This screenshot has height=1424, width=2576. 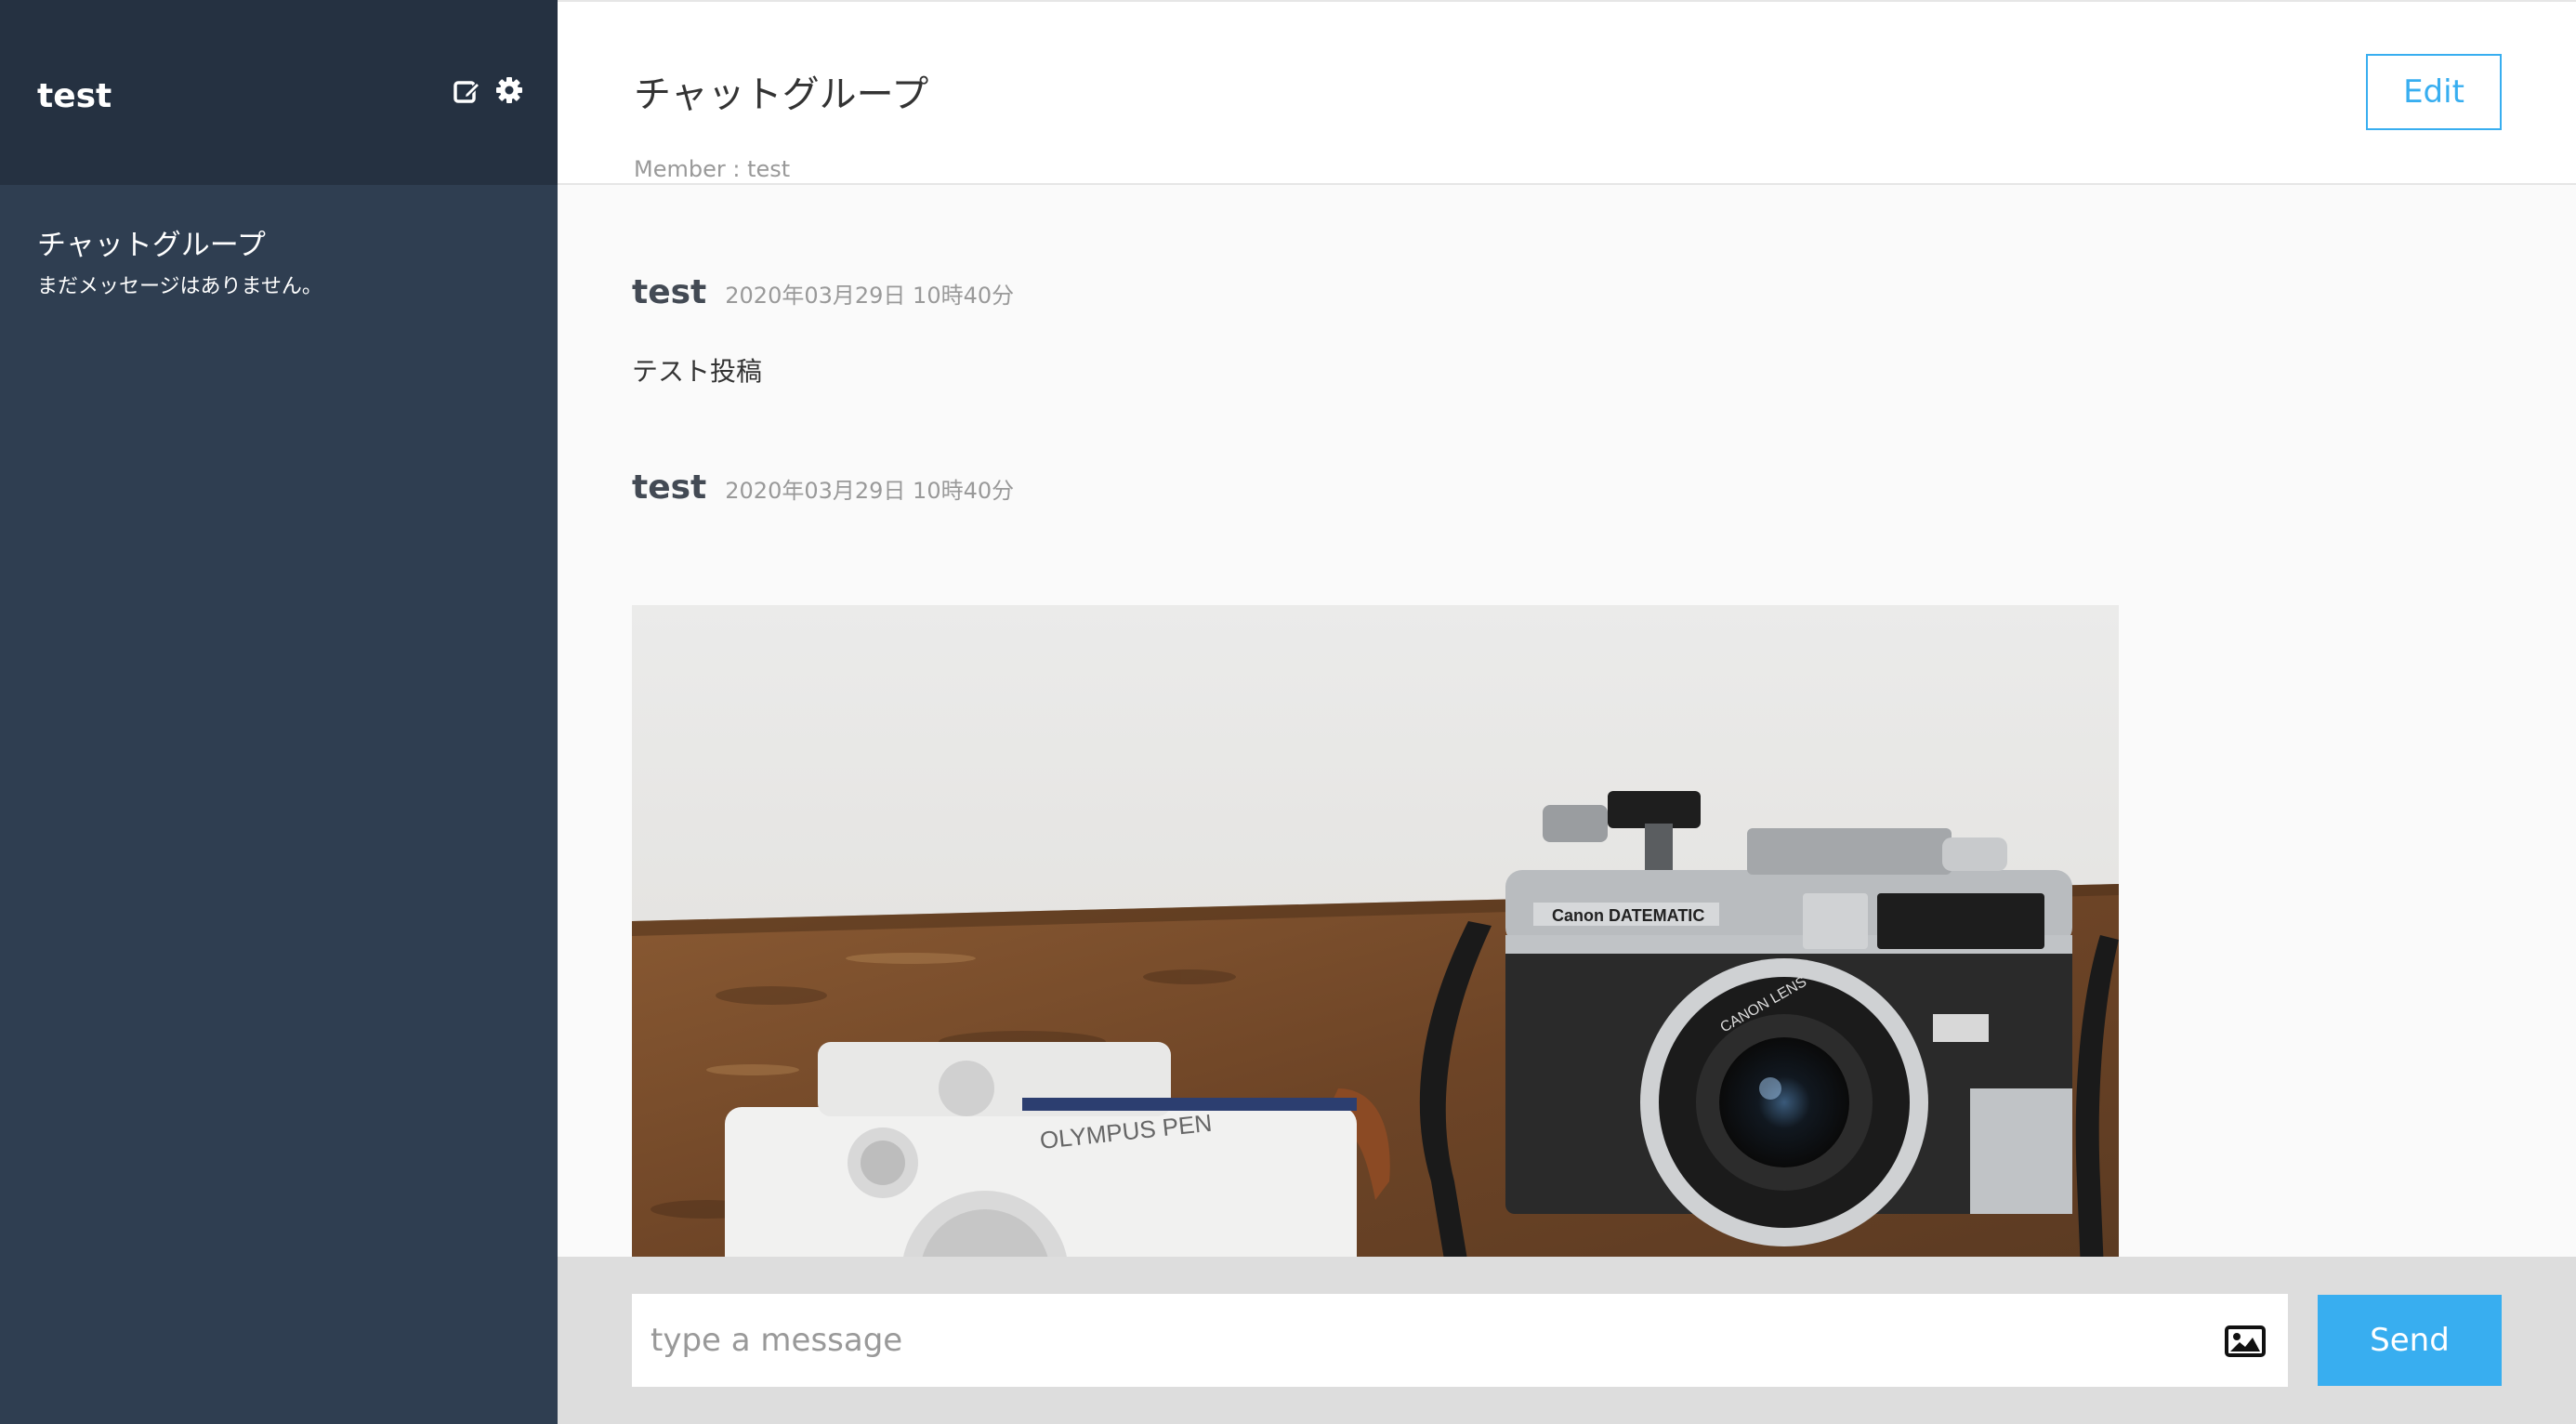 I want to click on send-button: Send, so click(x=2410, y=1340).